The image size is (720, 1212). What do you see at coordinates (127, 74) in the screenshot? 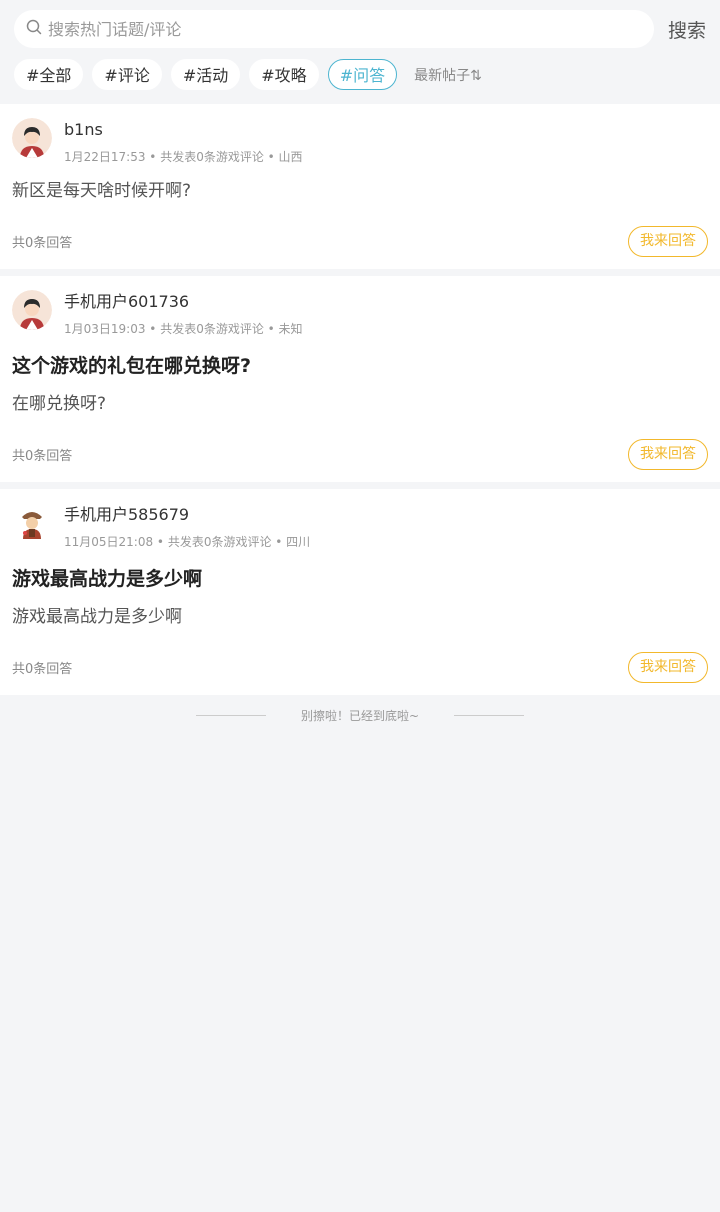
I see `tag-comments: #评论` at bounding box center [127, 74].